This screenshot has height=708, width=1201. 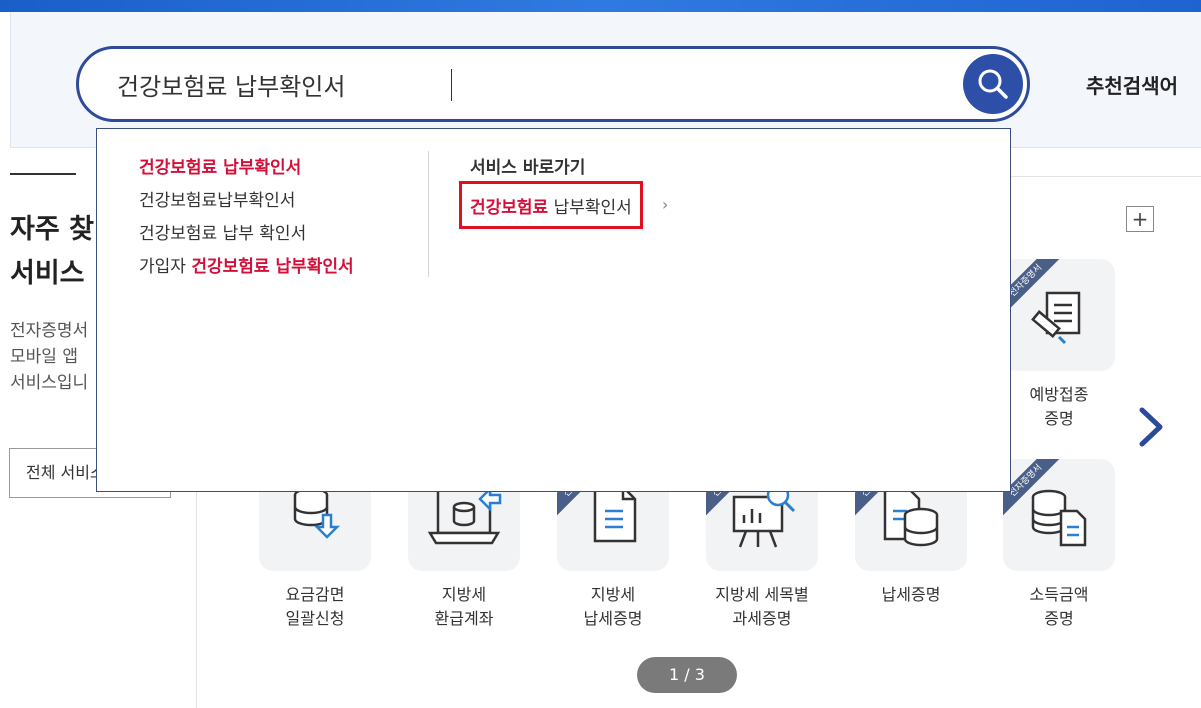 What do you see at coordinates (464, 607) in the screenshot?
I see `tile-label: 지방세 환급계좌` at bounding box center [464, 607].